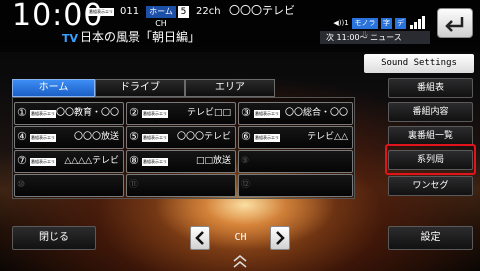 This screenshot has width=480, height=271. Describe the element at coordinates (181, 113) in the screenshot. I see `preset-2: ② 番組表示エリア テレビ□□` at that location.